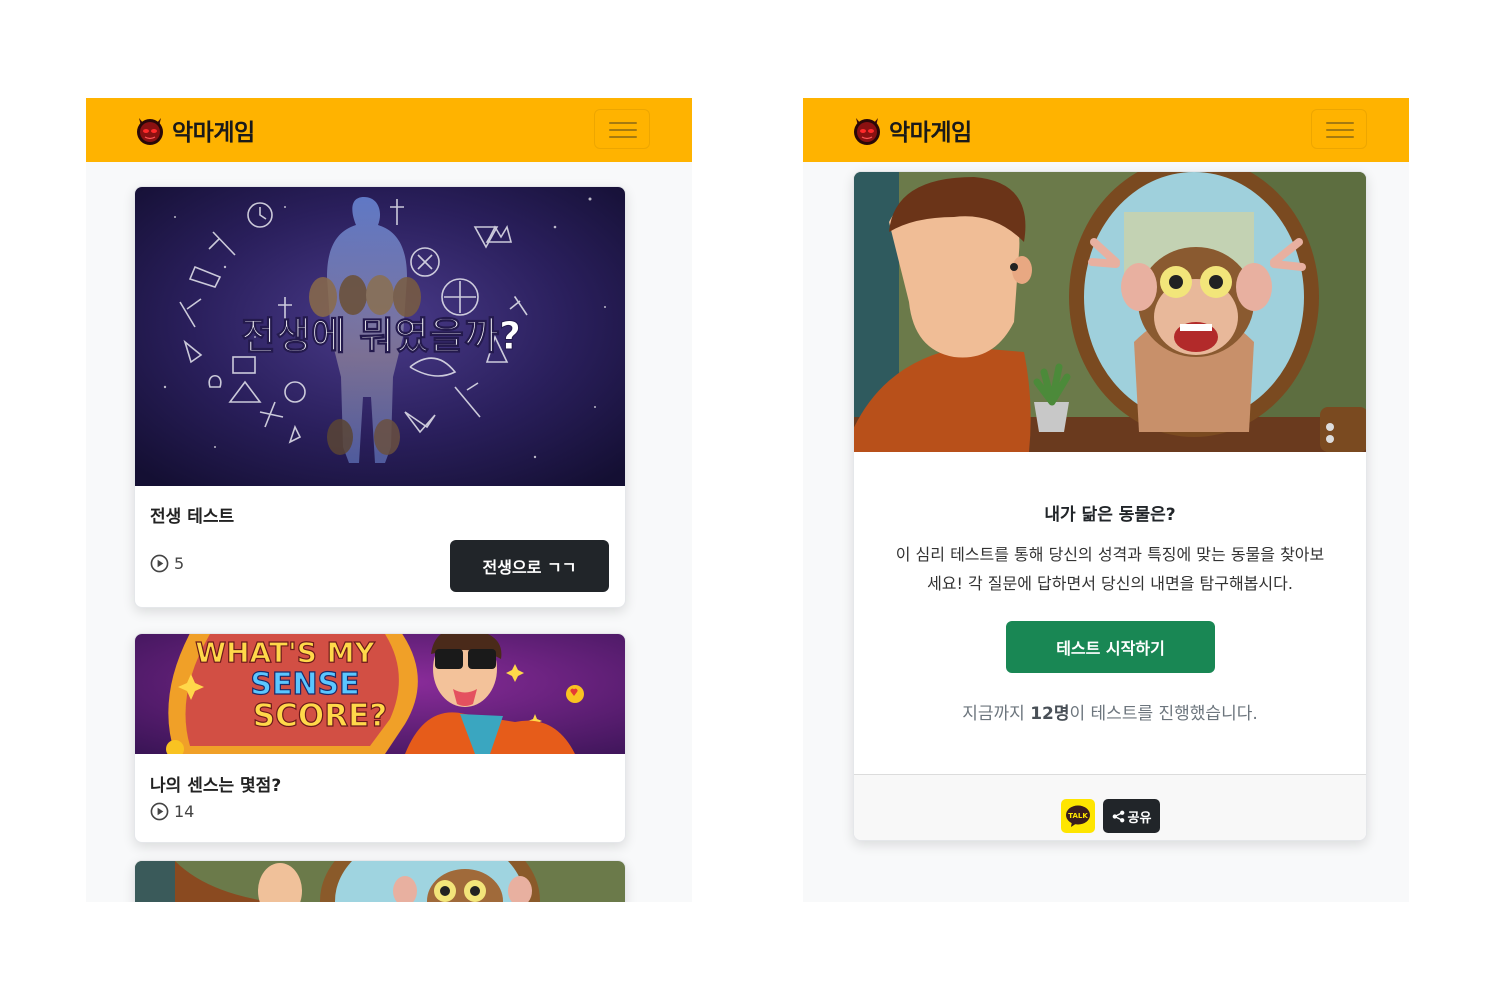 The image size is (1500, 1000). I want to click on share-label: 공유, so click(1139, 818).